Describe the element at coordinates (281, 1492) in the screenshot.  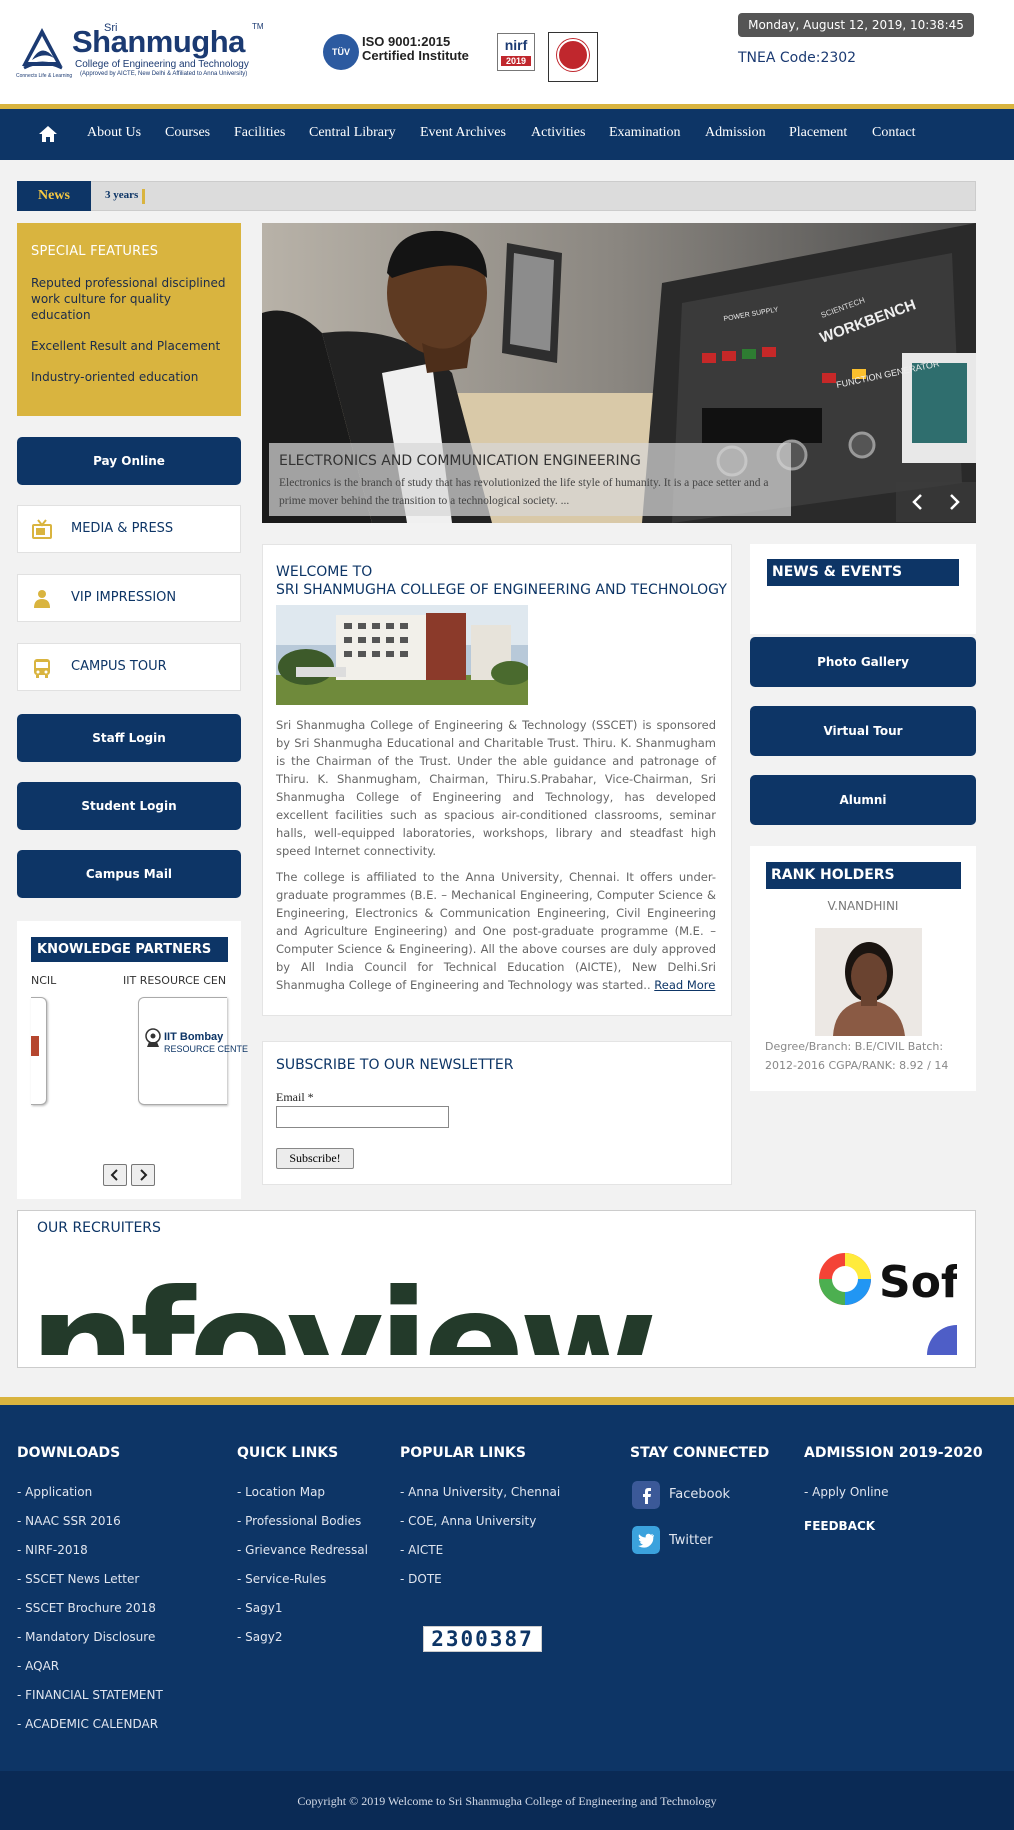
I see `footer-link: - Location Map` at that location.